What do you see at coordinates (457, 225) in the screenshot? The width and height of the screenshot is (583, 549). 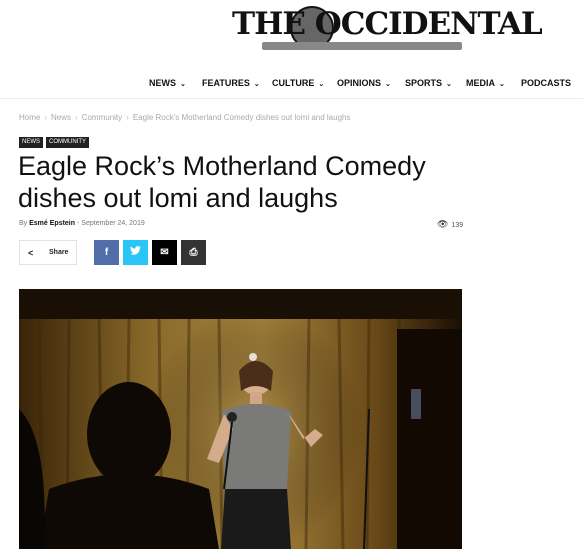 I see `view-count-value: 139` at bounding box center [457, 225].